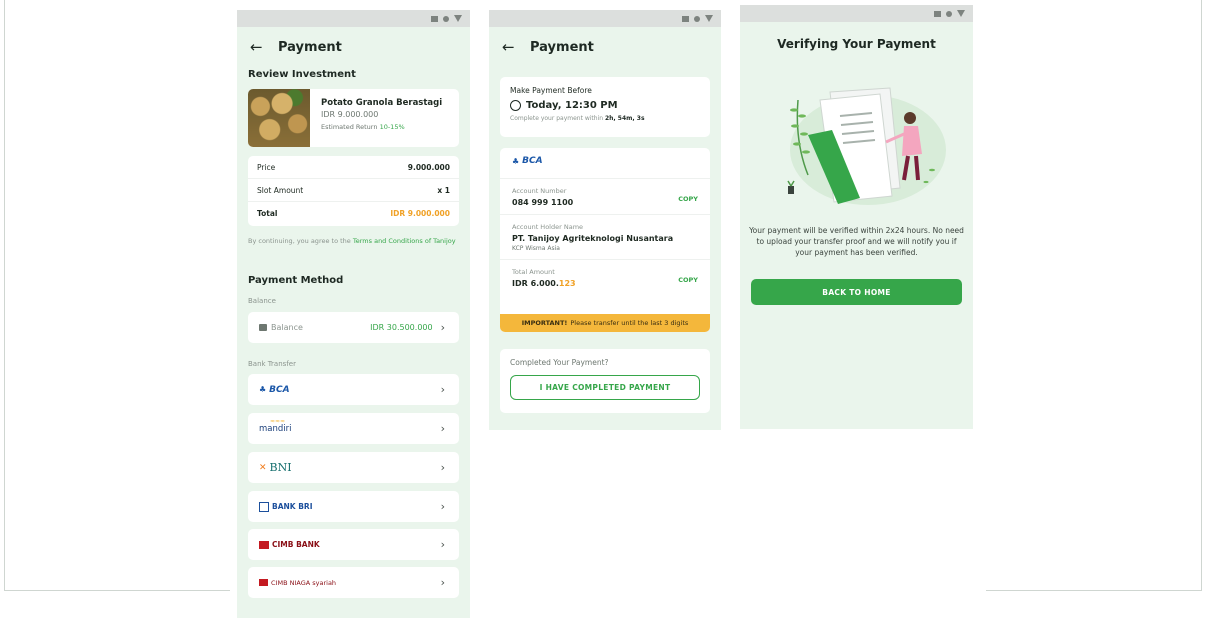 This screenshot has width=1206, height=618. Describe the element at coordinates (593, 238) in the screenshot. I see `holder-name: PT. Tanijoy Agriteknologi Nusantara` at that location.